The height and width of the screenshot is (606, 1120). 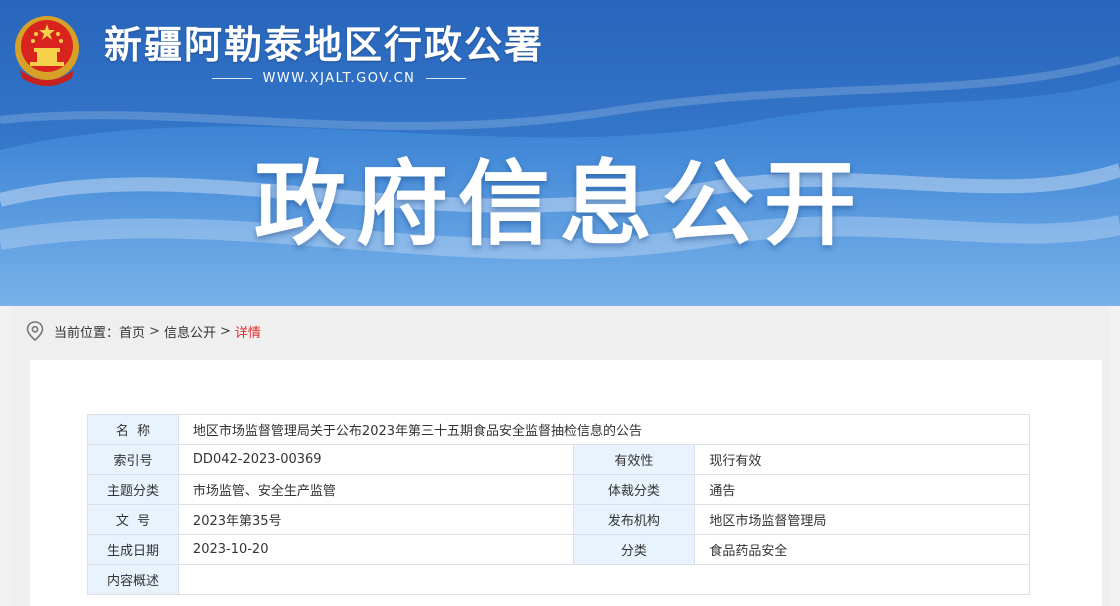 What do you see at coordinates (862, 549) in the screenshot?
I see `category-value: 食品药品安全` at bounding box center [862, 549].